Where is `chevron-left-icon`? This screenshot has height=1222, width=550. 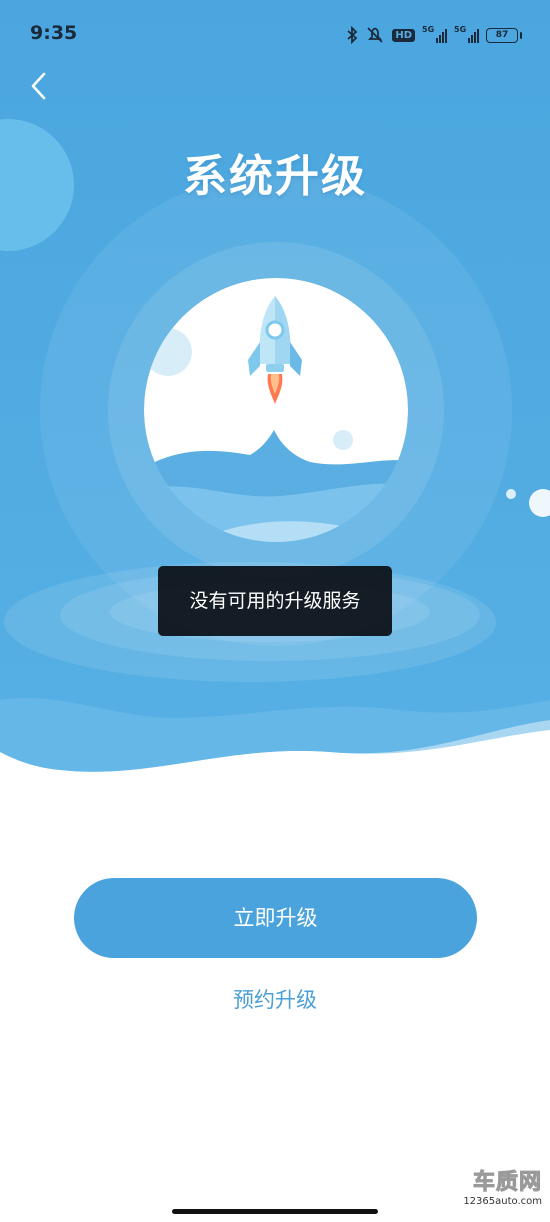 chevron-left-icon is located at coordinates (38, 86).